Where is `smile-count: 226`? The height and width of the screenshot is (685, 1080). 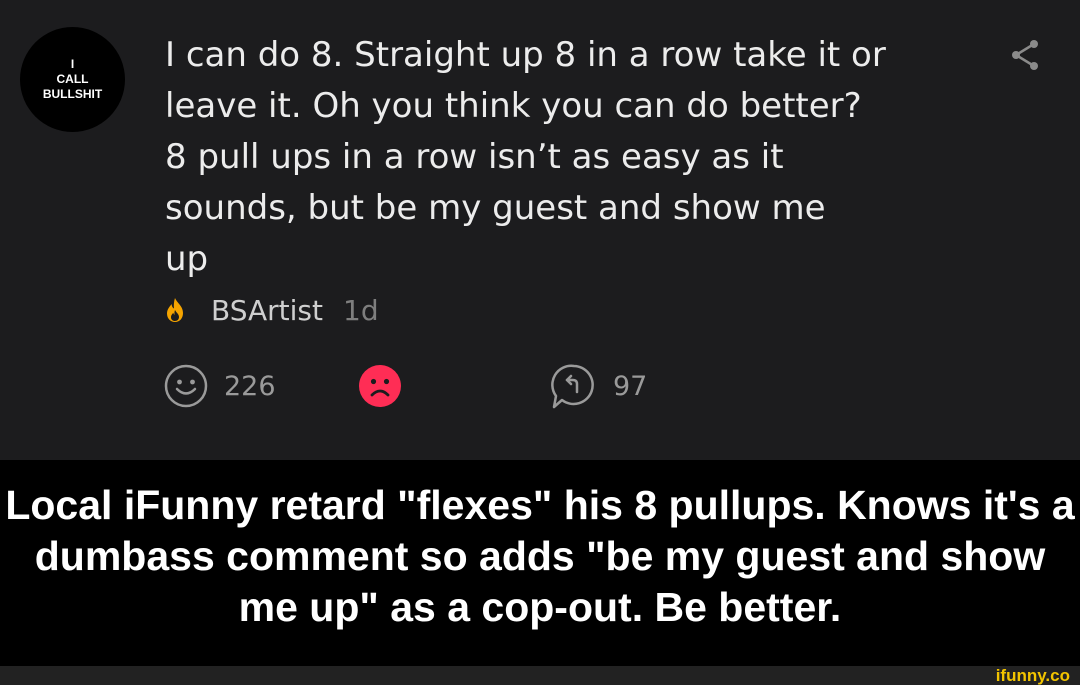
smile-count: 226 is located at coordinates (250, 386).